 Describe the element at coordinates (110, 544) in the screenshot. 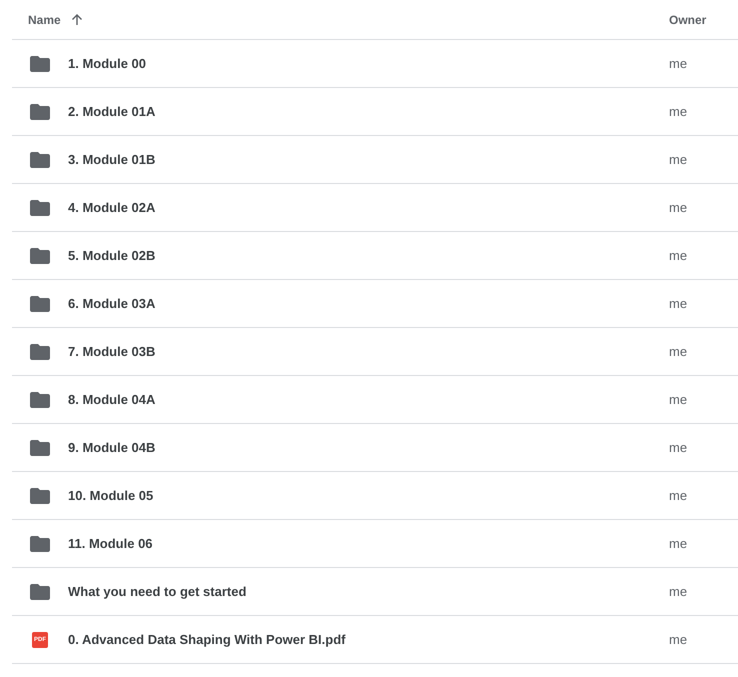

I see `file-name: 11. Module 06` at that location.